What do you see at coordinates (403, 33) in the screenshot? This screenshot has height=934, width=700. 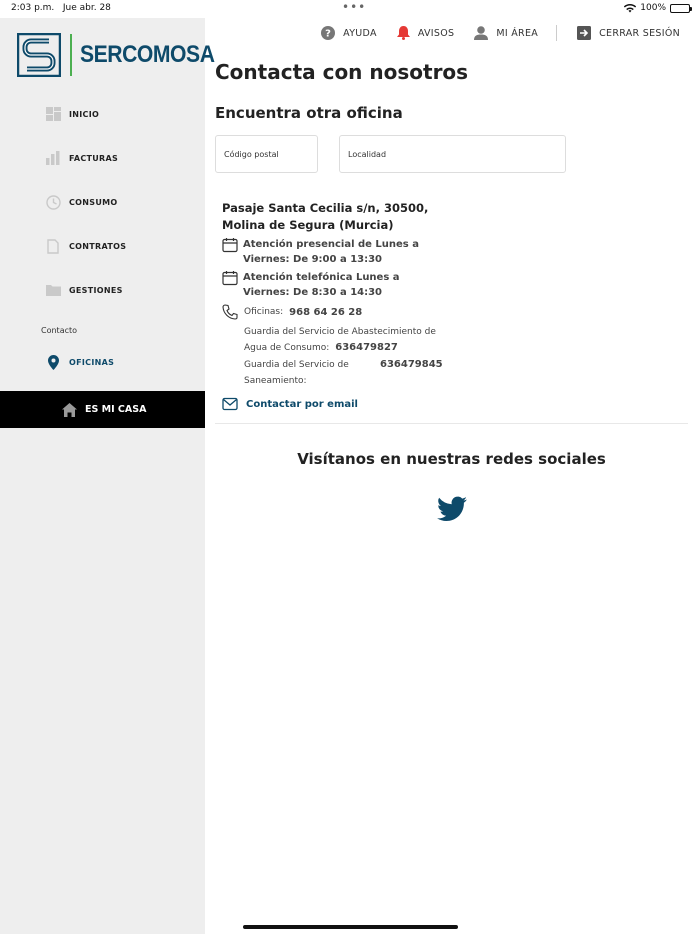 I see `bell-icon` at bounding box center [403, 33].